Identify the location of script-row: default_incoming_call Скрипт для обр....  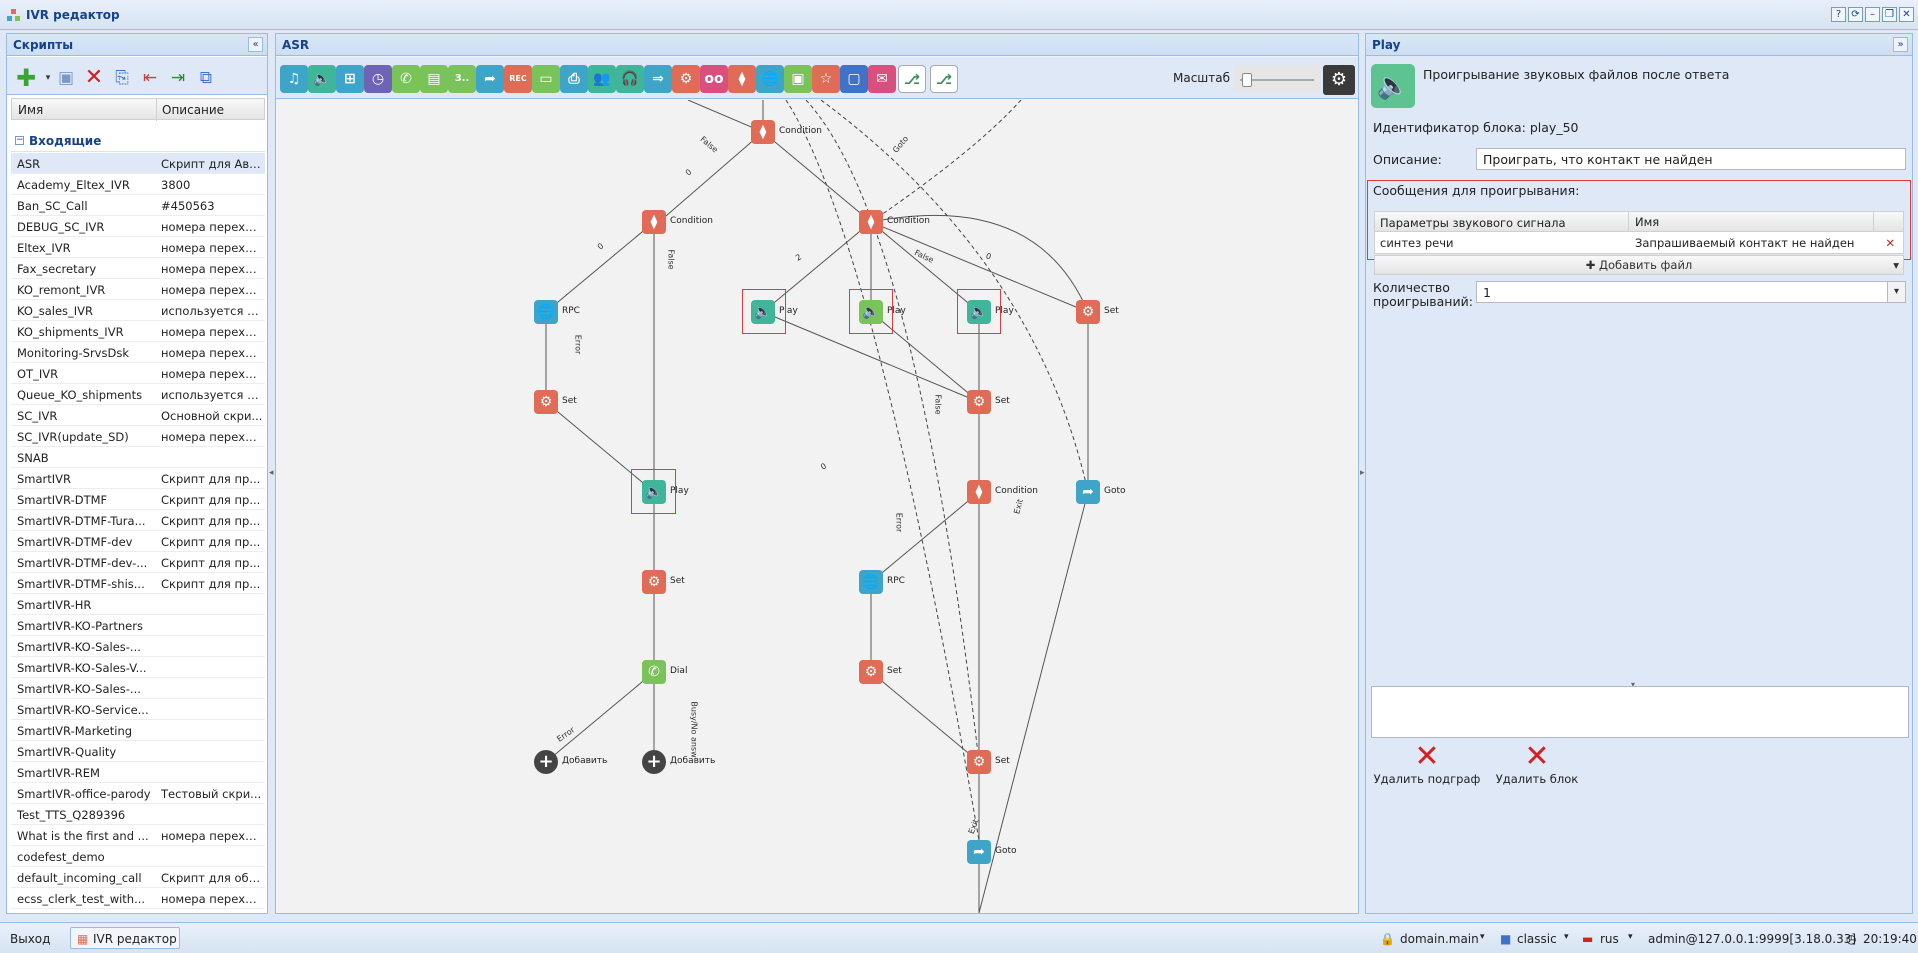
(138, 877).